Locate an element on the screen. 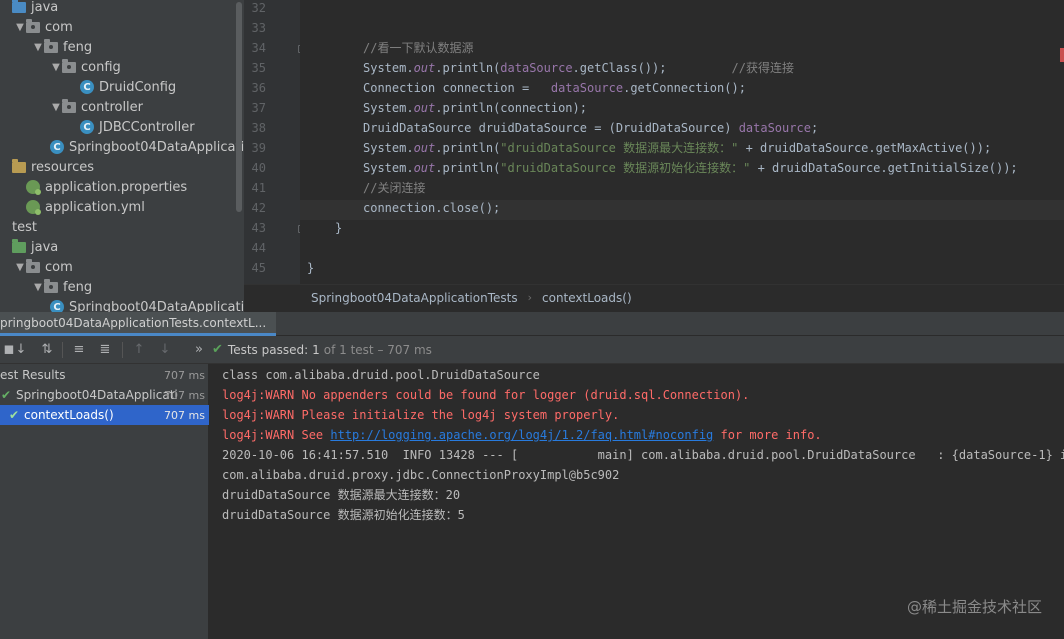  test-folder-icon is located at coordinates (19, 245).